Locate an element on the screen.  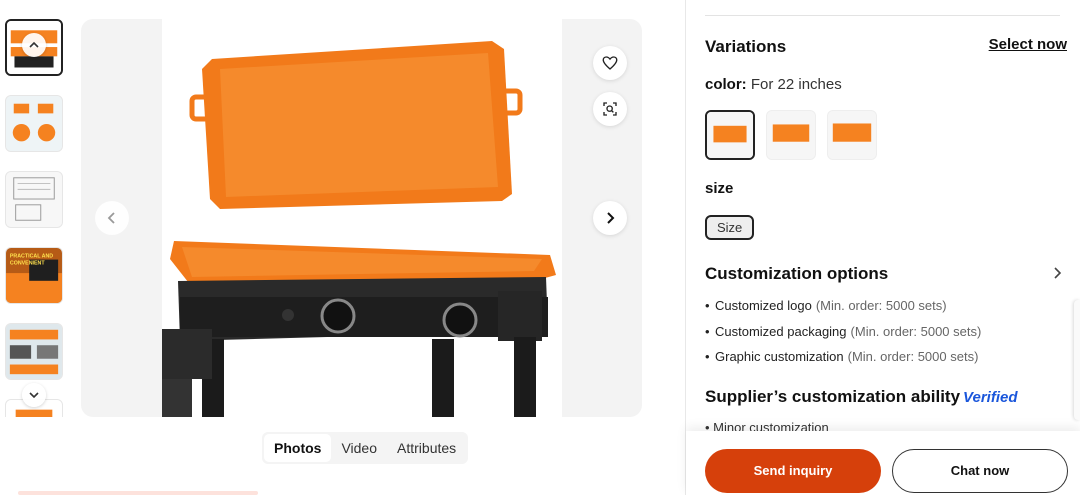
chevron-down-icon is located at coordinates (34, 395).